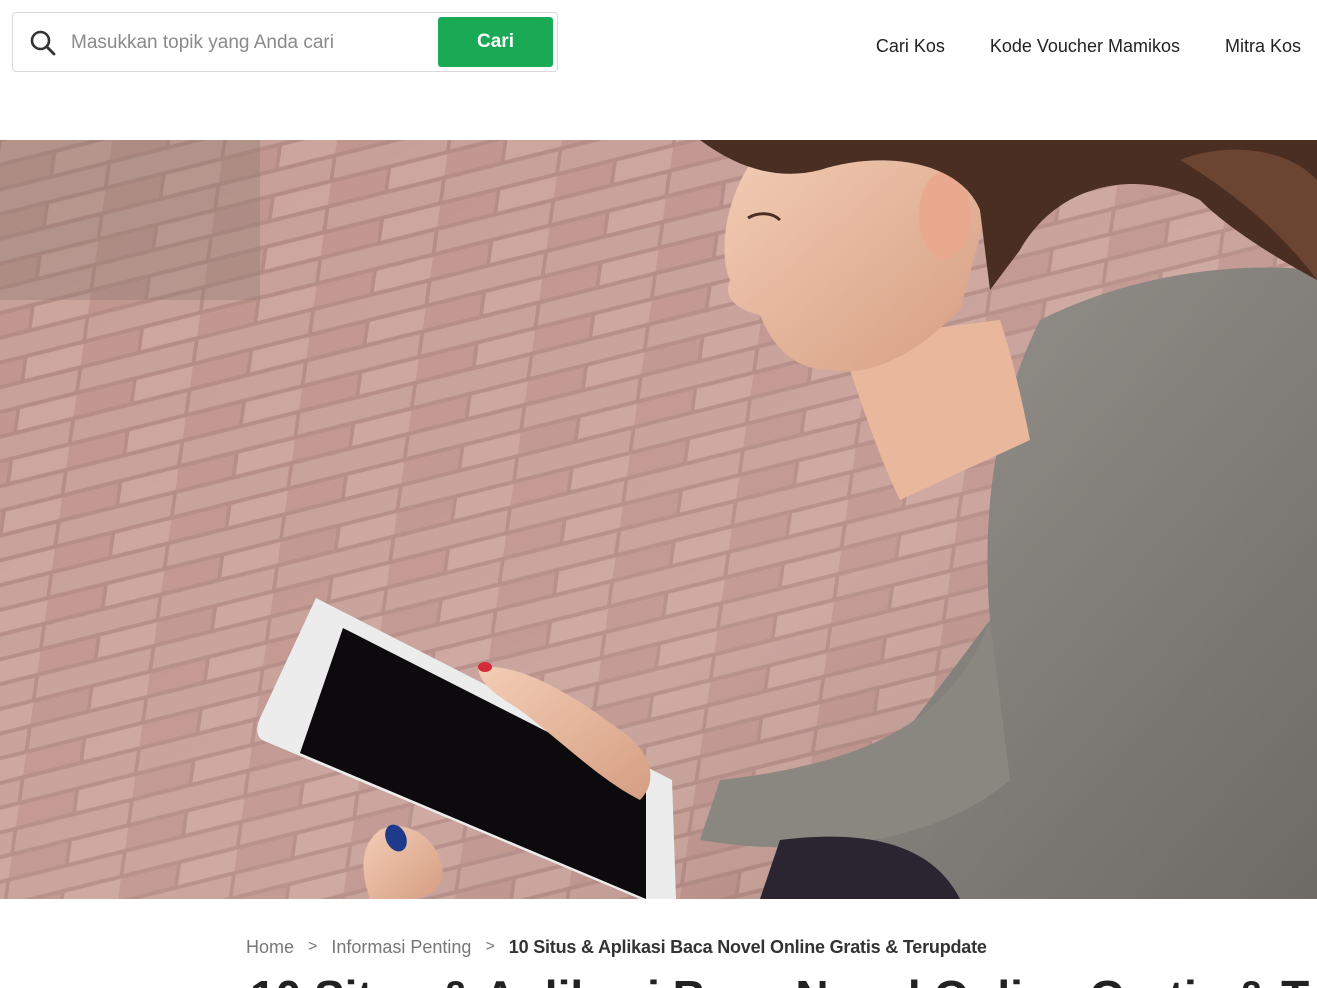 This screenshot has height=988, width=1317. Describe the element at coordinates (270, 947) in the screenshot. I see `breadcrumb-home: Home` at that location.